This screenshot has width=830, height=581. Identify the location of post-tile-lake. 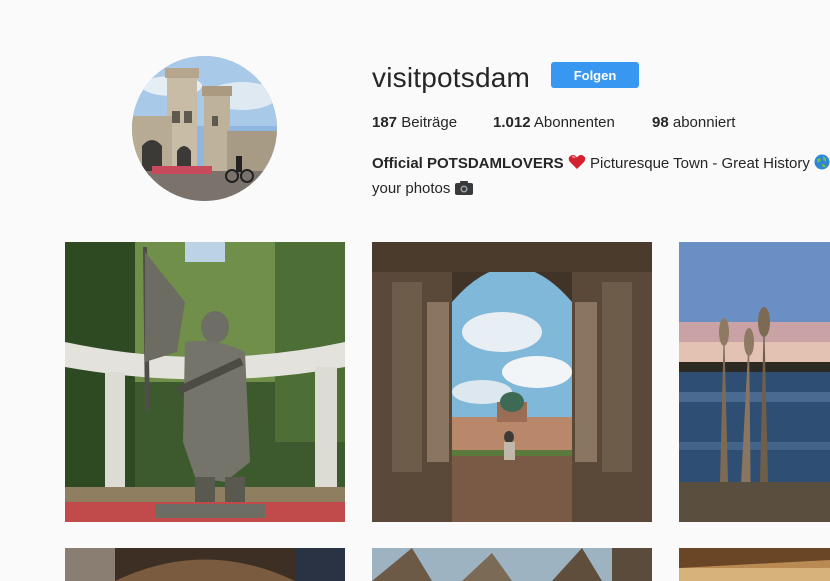
(754, 382).